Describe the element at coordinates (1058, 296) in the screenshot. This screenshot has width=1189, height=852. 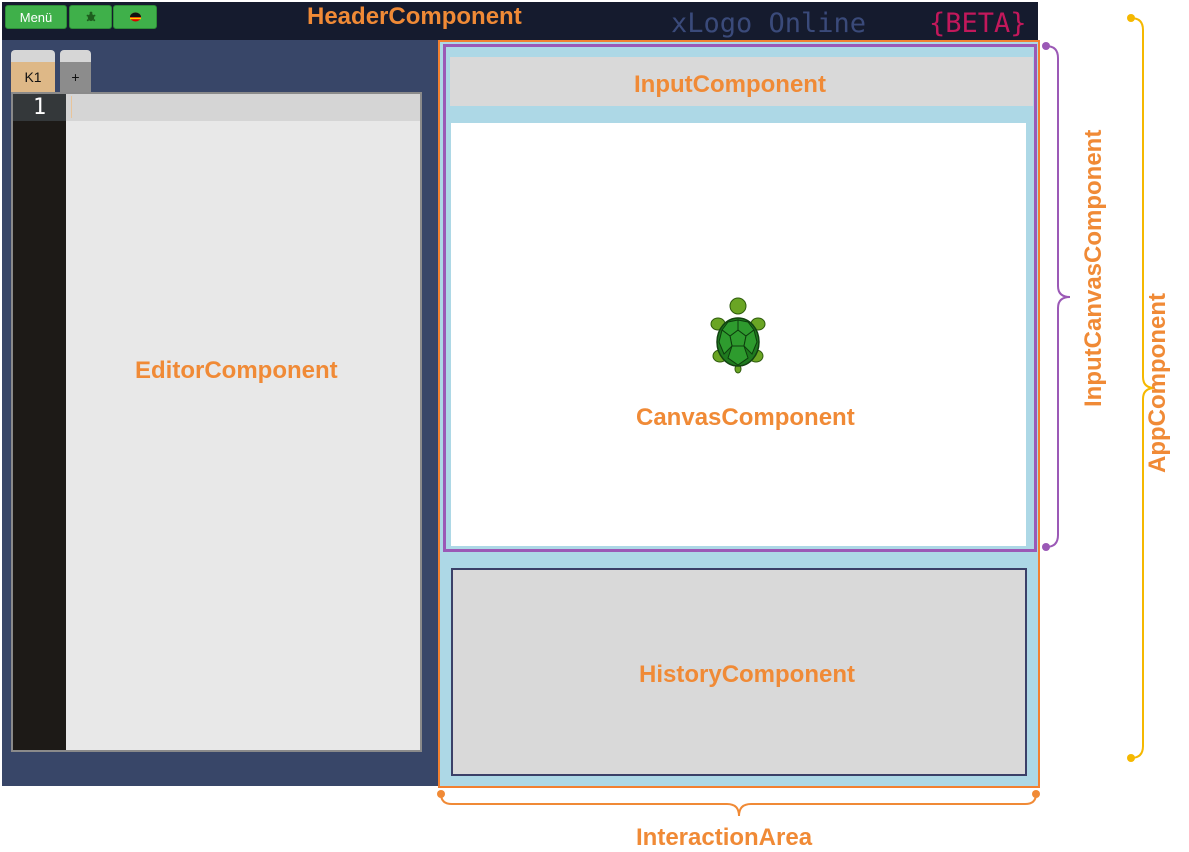
I see `input-canvas-bracket` at that location.